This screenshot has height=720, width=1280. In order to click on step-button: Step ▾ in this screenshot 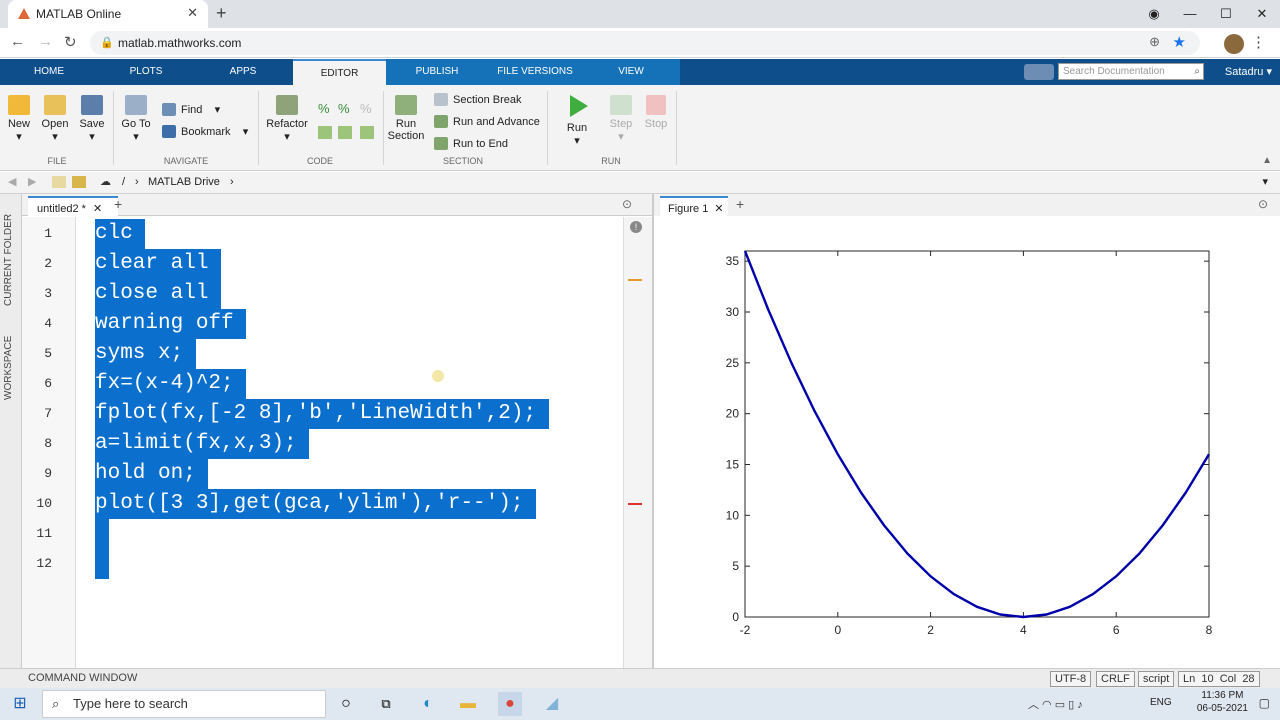, I will do `click(621, 119)`.